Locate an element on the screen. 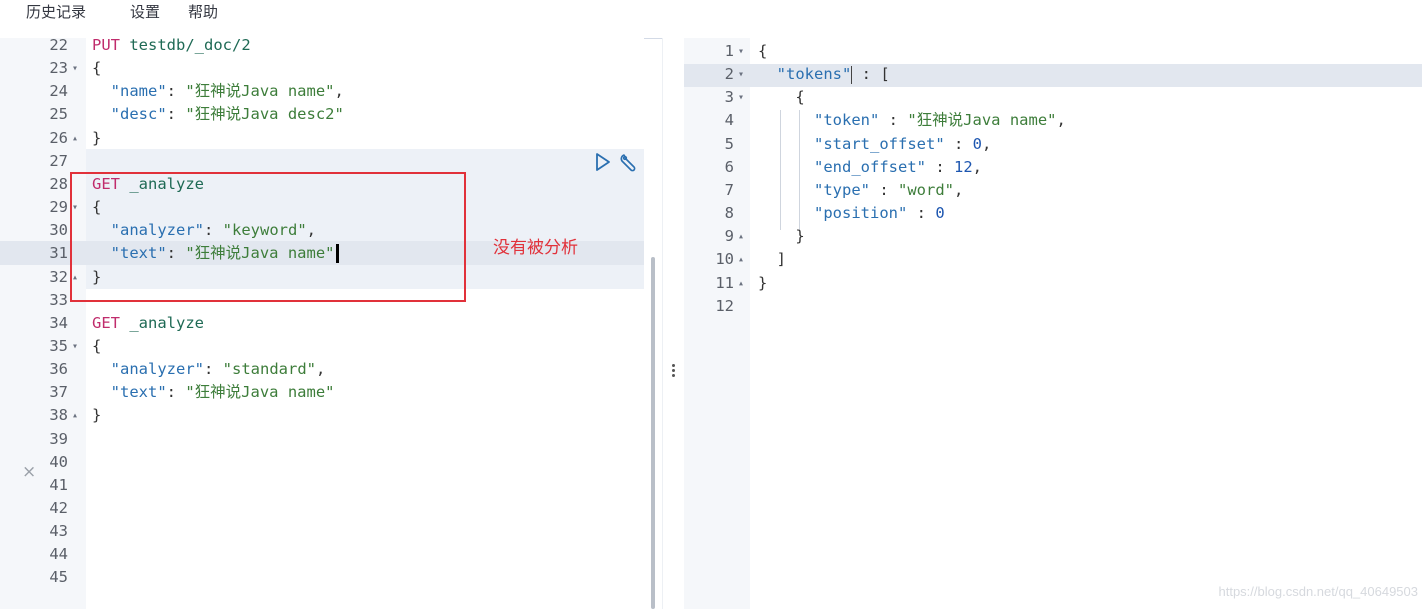  code-line: 24 "name": "狂神说Java name", is located at coordinates (331, 91).